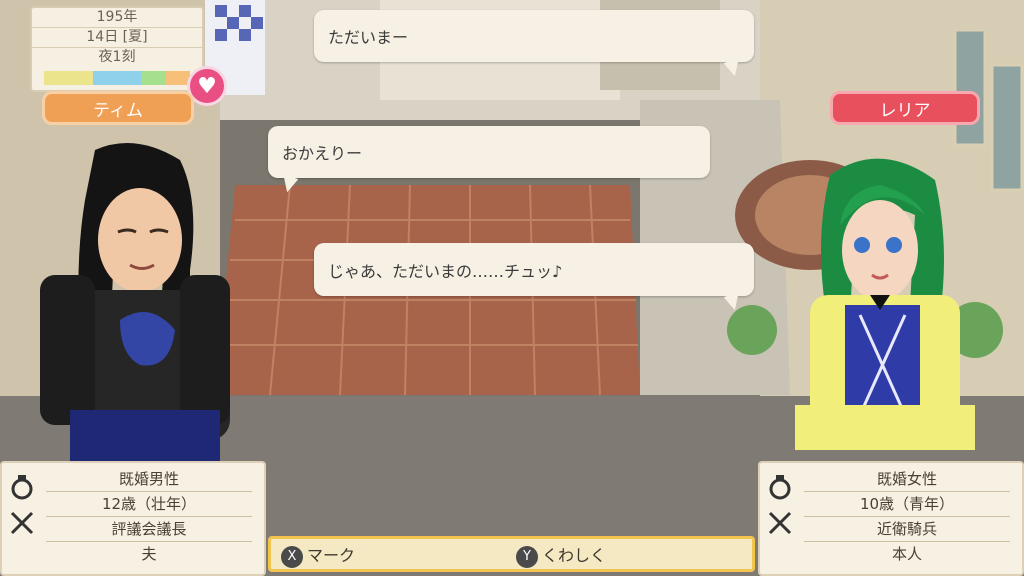 This screenshot has height=576, width=1024. What do you see at coordinates (885, 304) in the screenshot?
I see `character-relia` at bounding box center [885, 304].